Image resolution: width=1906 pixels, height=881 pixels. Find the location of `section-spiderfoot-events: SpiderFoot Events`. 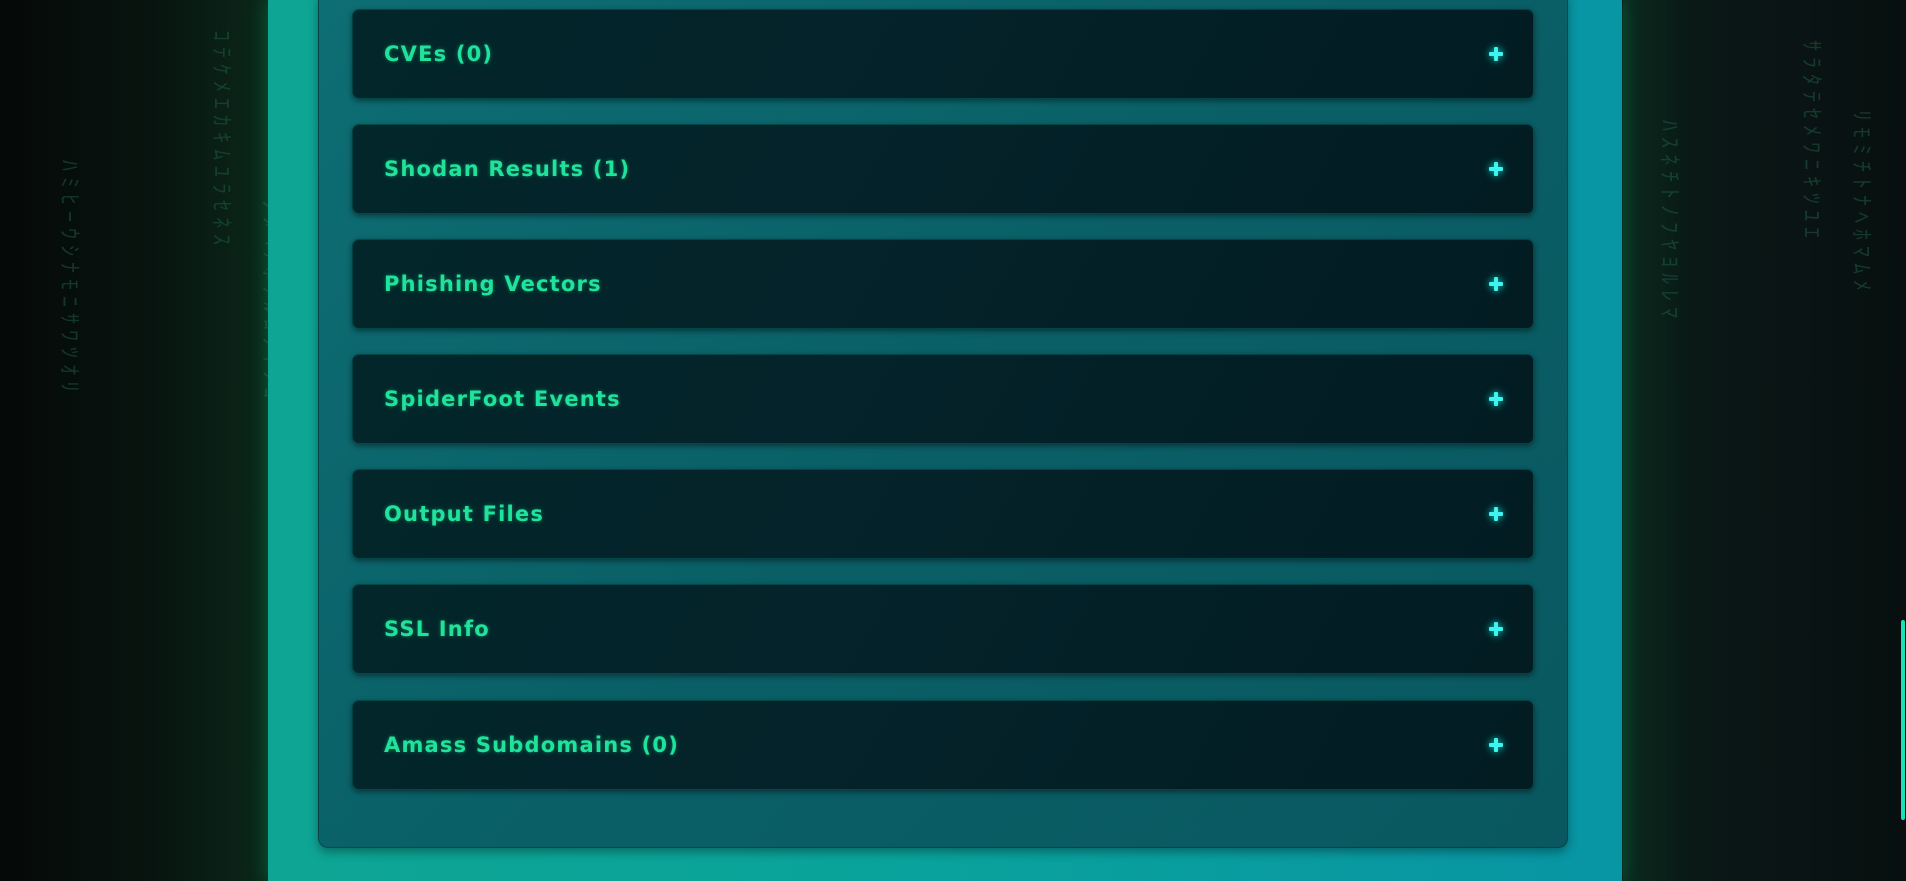

section-spiderfoot-events: SpiderFoot Events is located at coordinates (943, 399).